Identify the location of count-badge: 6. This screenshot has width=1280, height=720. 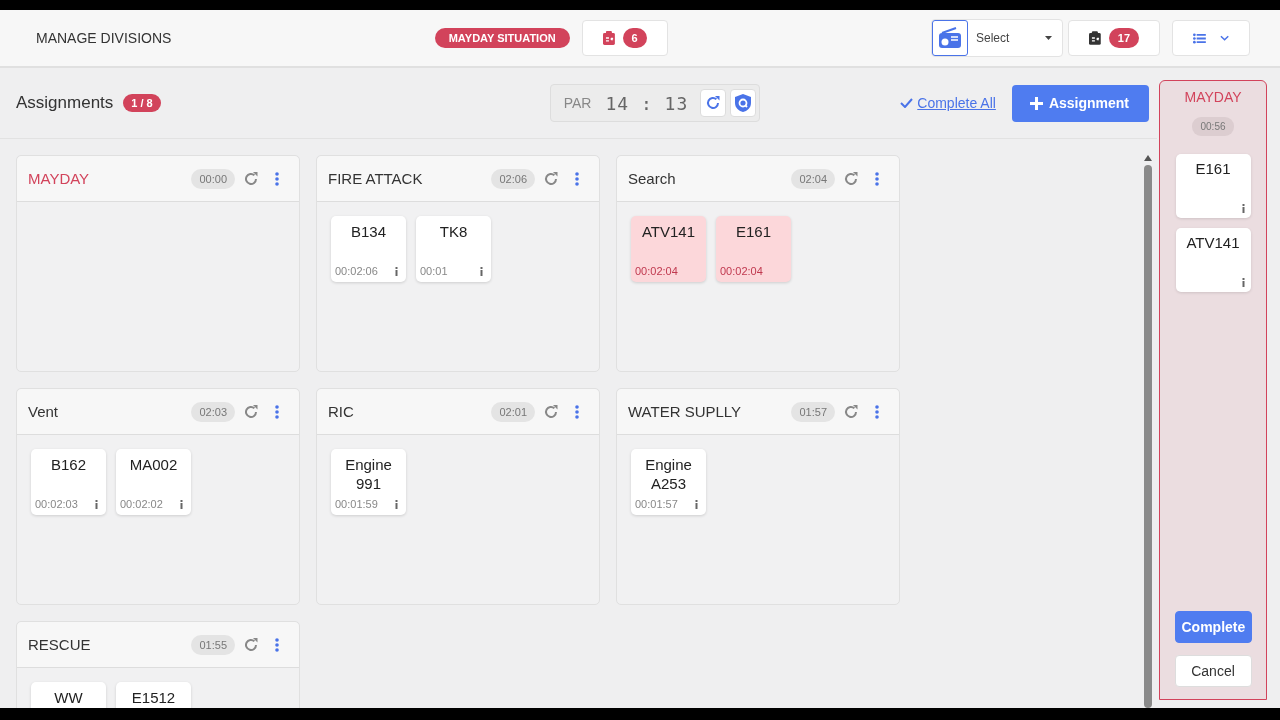
(634, 38).